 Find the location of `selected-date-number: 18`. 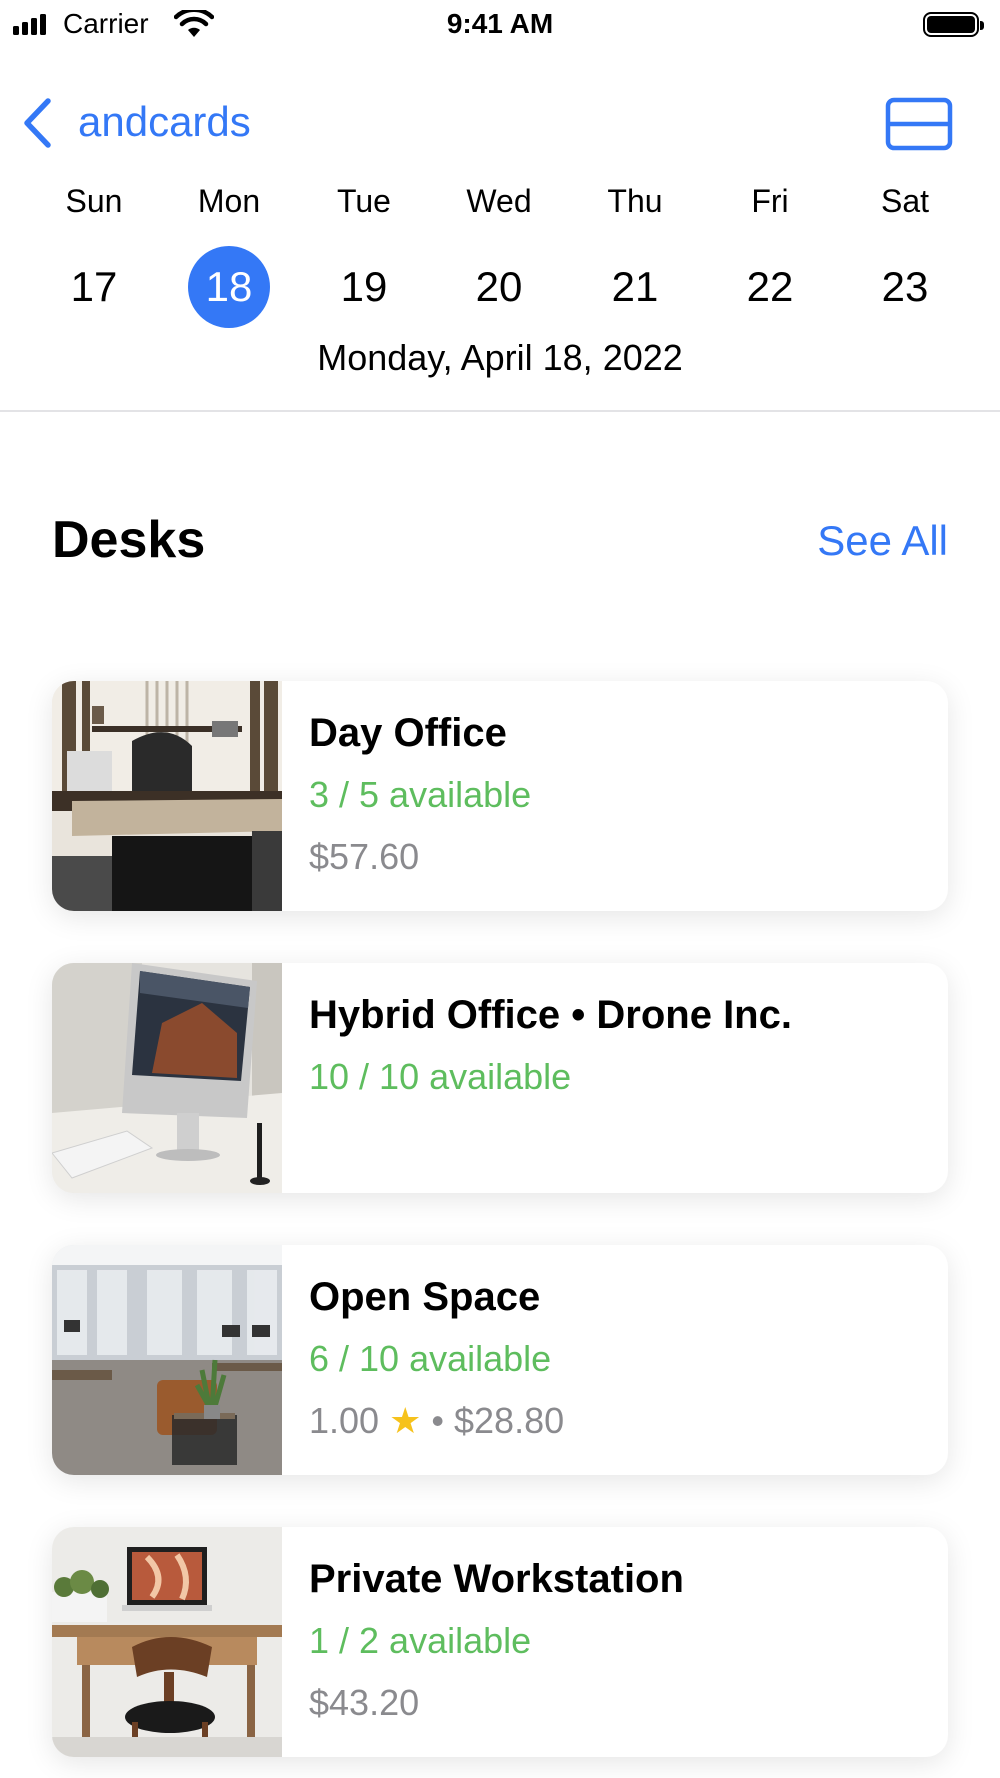

selected-date-number: 18 is located at coordinates (229, 287).